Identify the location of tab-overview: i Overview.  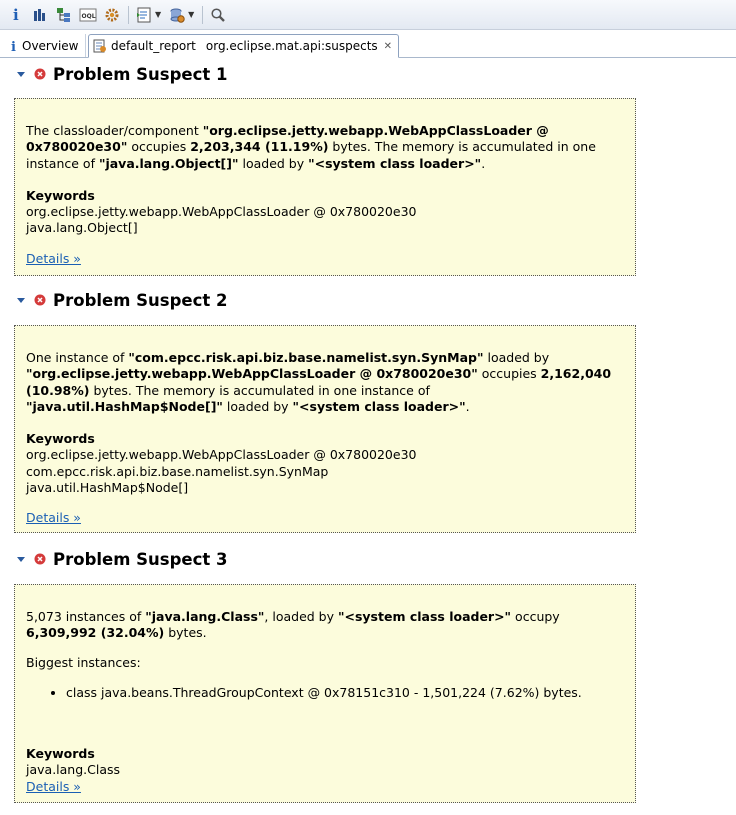
(45, 45).